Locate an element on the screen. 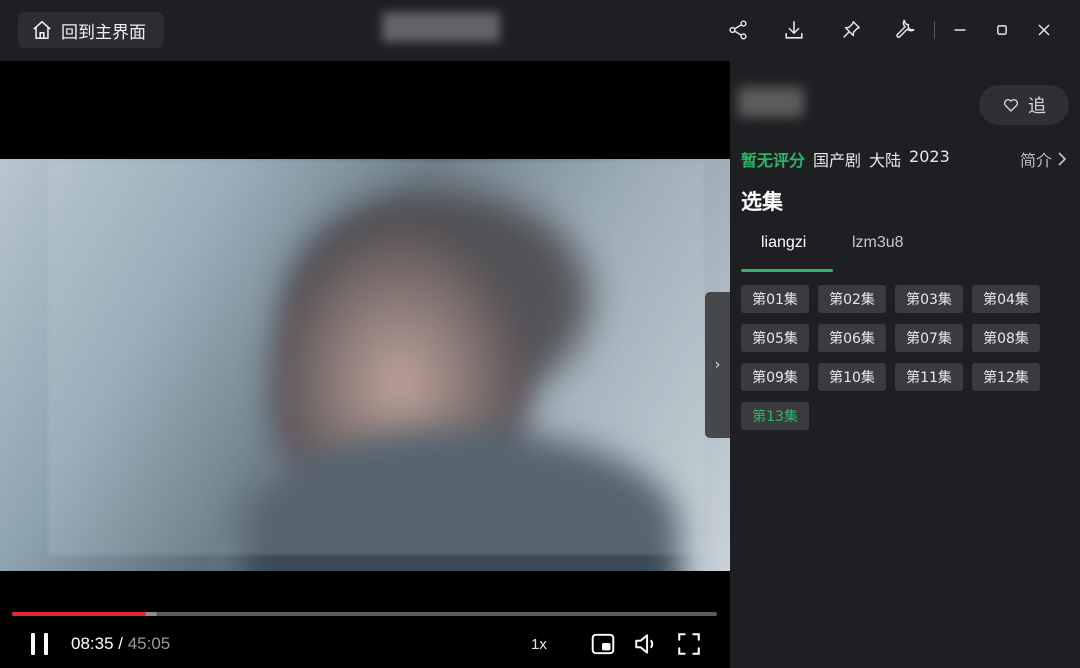 The image size is (1080, 668). episode-button: 第07集 is located at coordinates (929, 338).